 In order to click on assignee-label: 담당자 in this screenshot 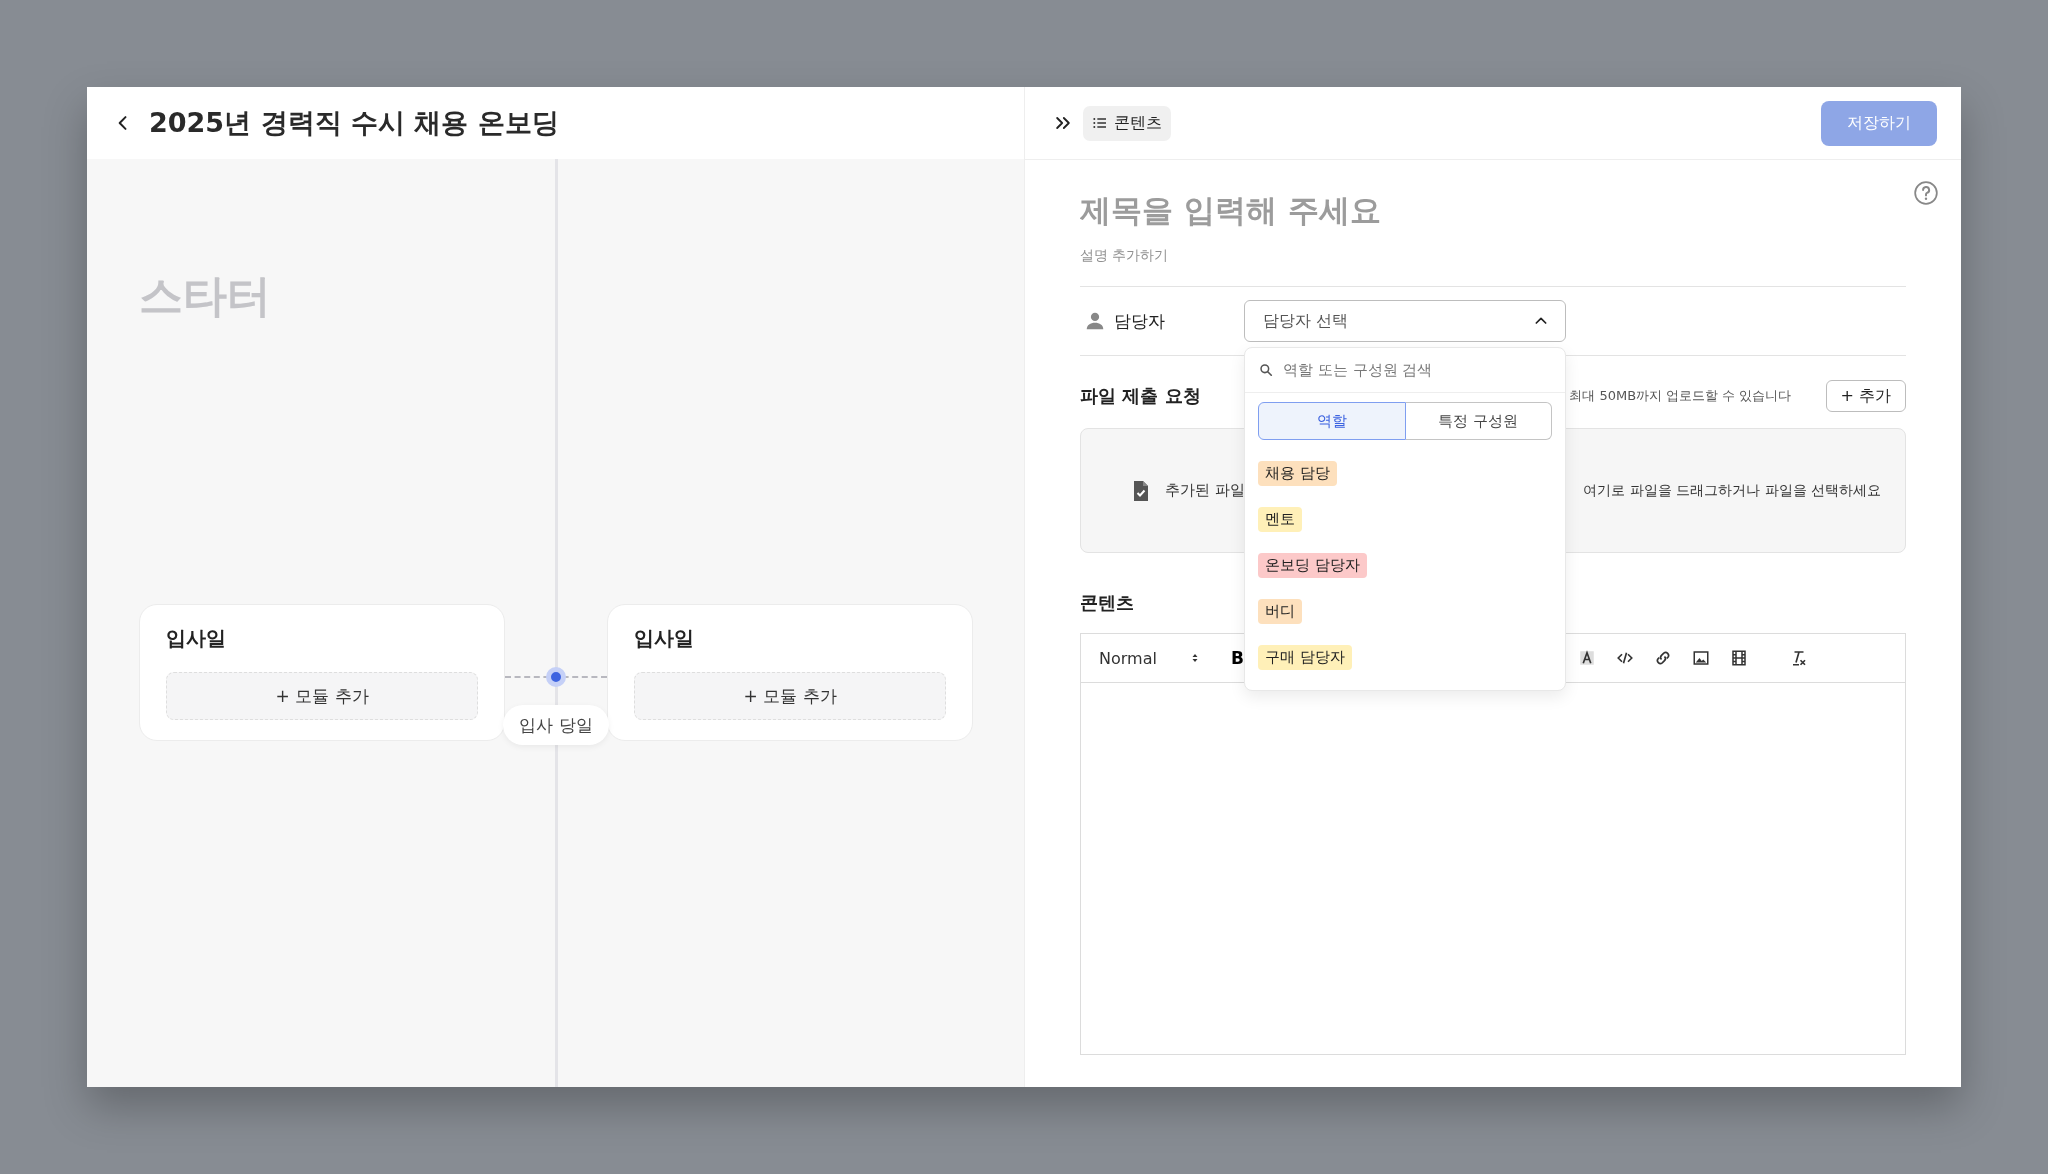, I will do `click(1139, 321)`.